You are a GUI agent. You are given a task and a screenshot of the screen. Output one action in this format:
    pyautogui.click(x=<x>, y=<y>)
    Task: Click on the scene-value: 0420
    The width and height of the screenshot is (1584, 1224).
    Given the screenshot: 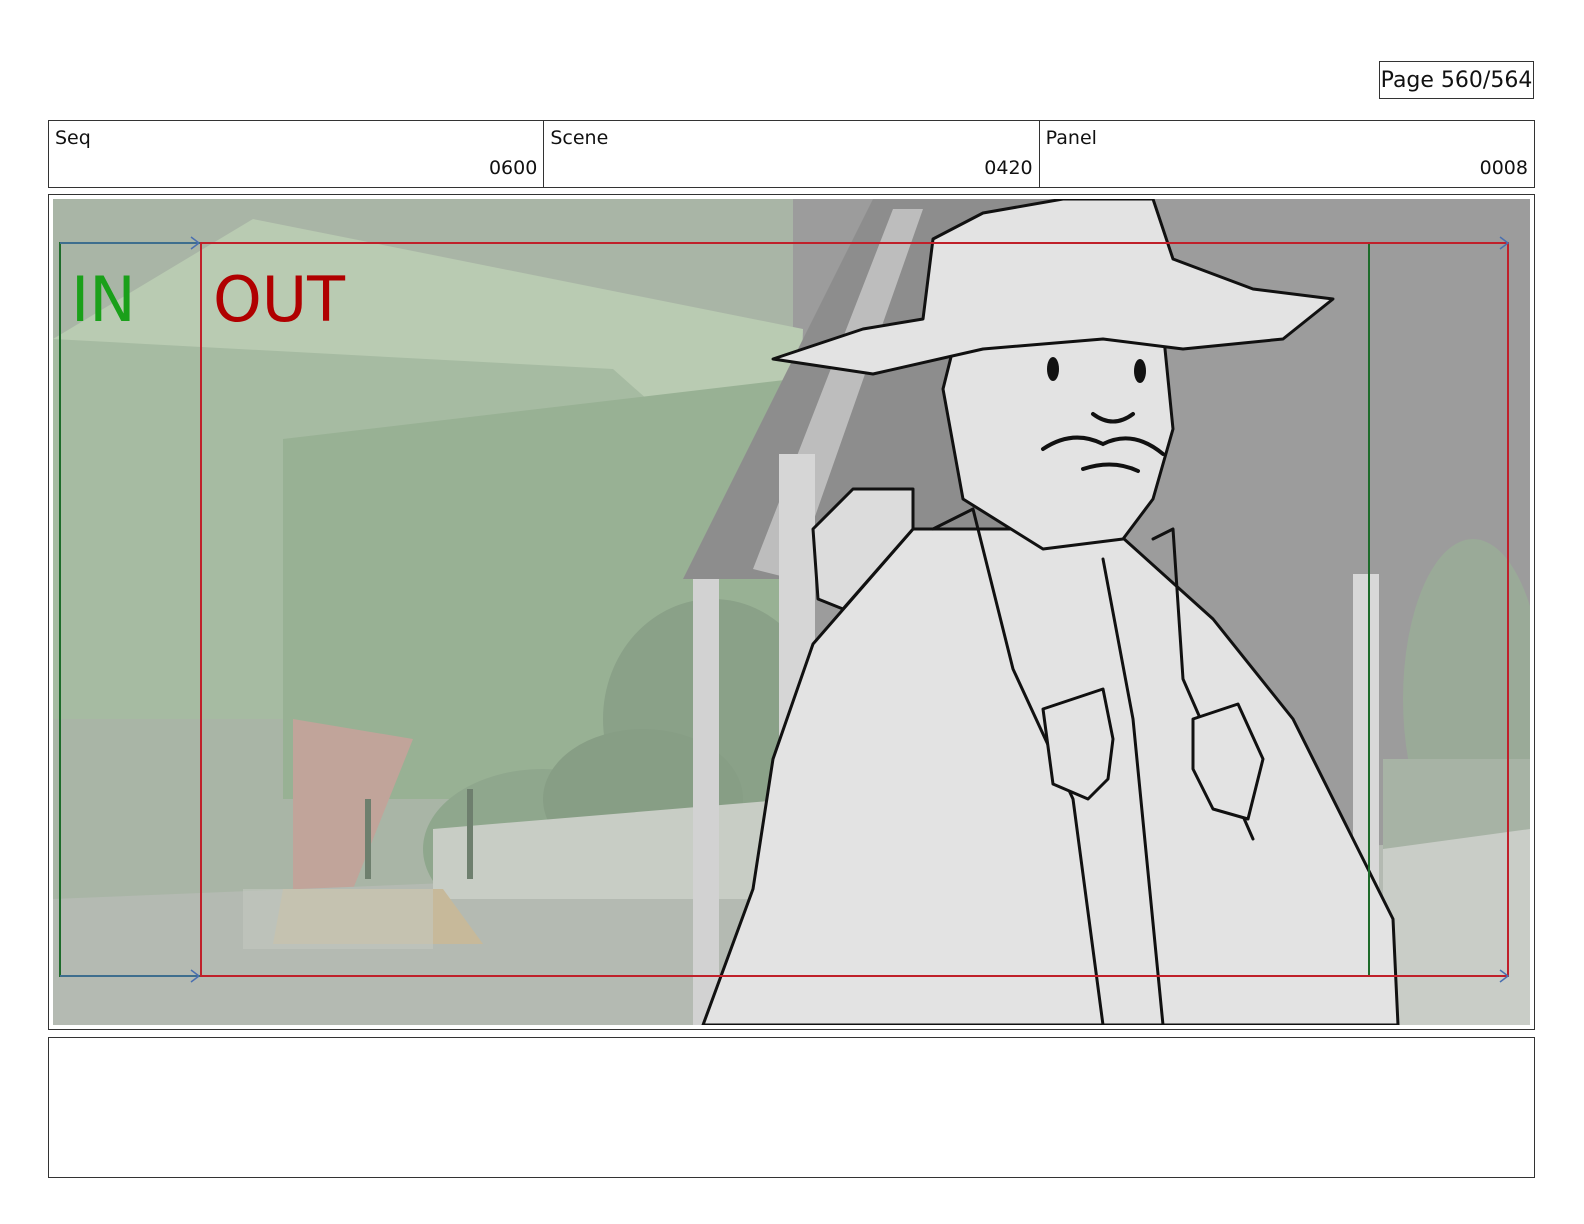 What is the action you would take?
    pyautogui.click(x=1008, y=168)
    